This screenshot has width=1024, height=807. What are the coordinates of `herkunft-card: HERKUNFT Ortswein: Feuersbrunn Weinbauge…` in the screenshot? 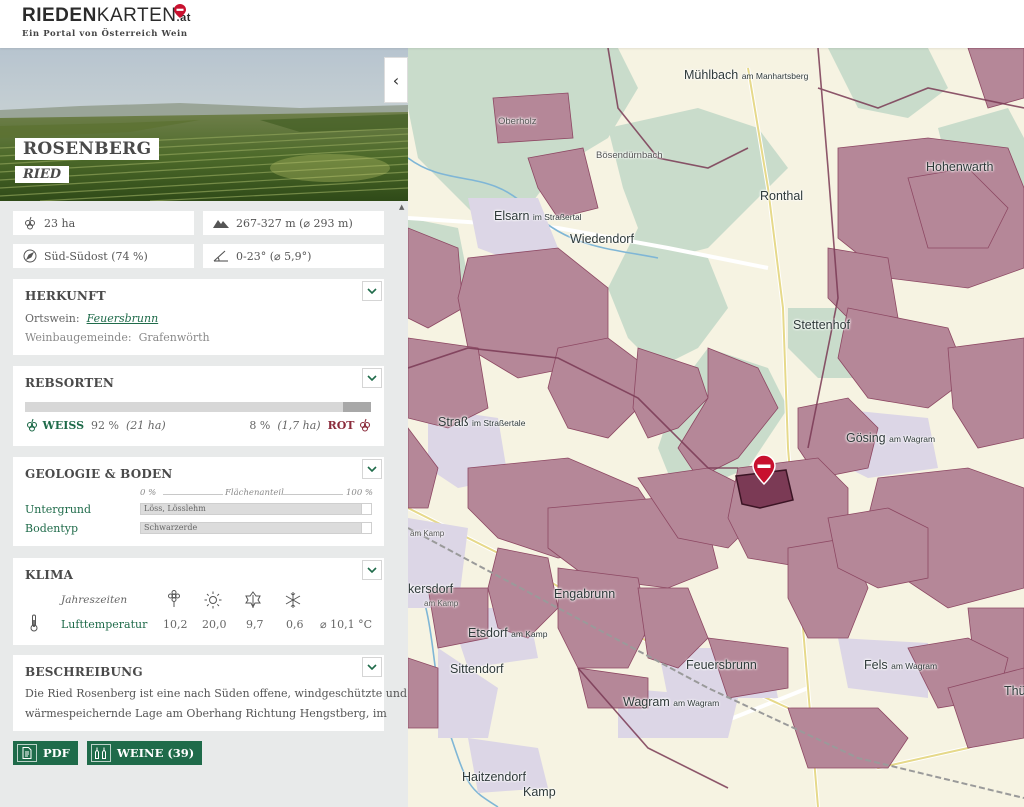 It's located at (198, 317).